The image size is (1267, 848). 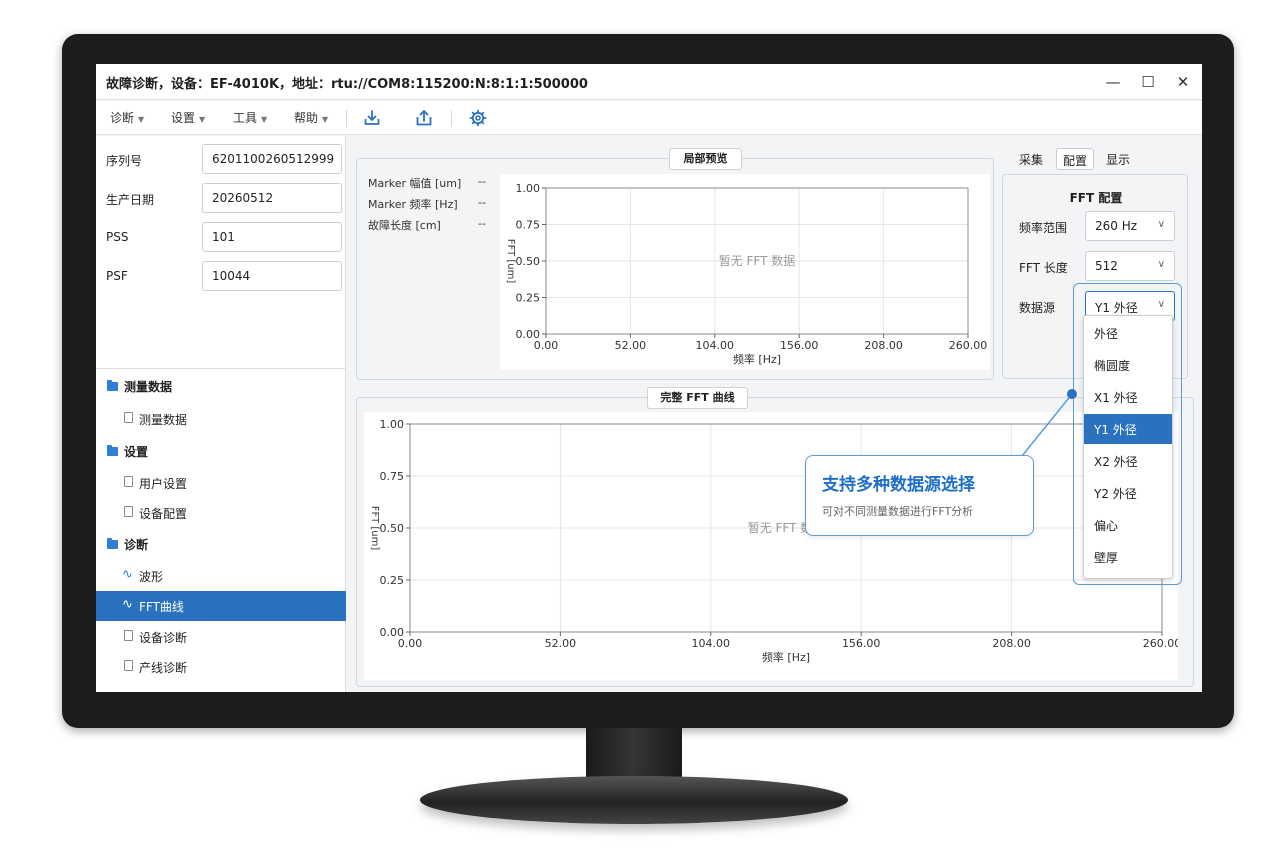 What do you see at coordinates (649, 118) in the screenshot?
I see `menu-bar: 诊断 ▼ 设置 ▼ 工具 ▼ 帮助 ▼` at bounding box center [649, 118].